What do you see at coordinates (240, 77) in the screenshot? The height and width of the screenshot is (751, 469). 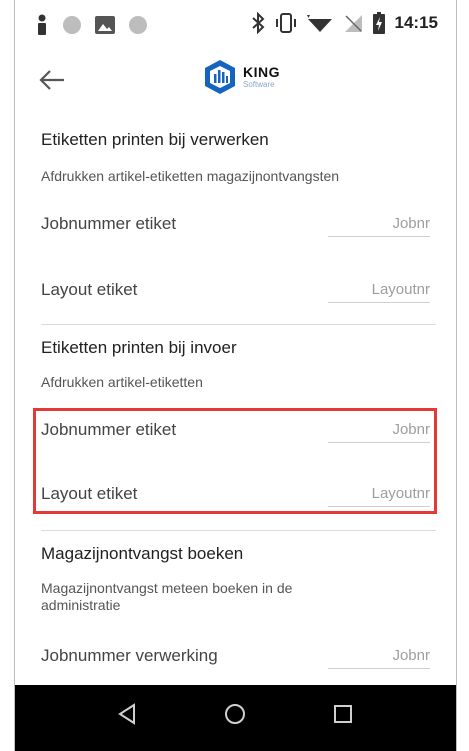 I see `king-software-logo: KING Software` at bounding box center [240, 77].